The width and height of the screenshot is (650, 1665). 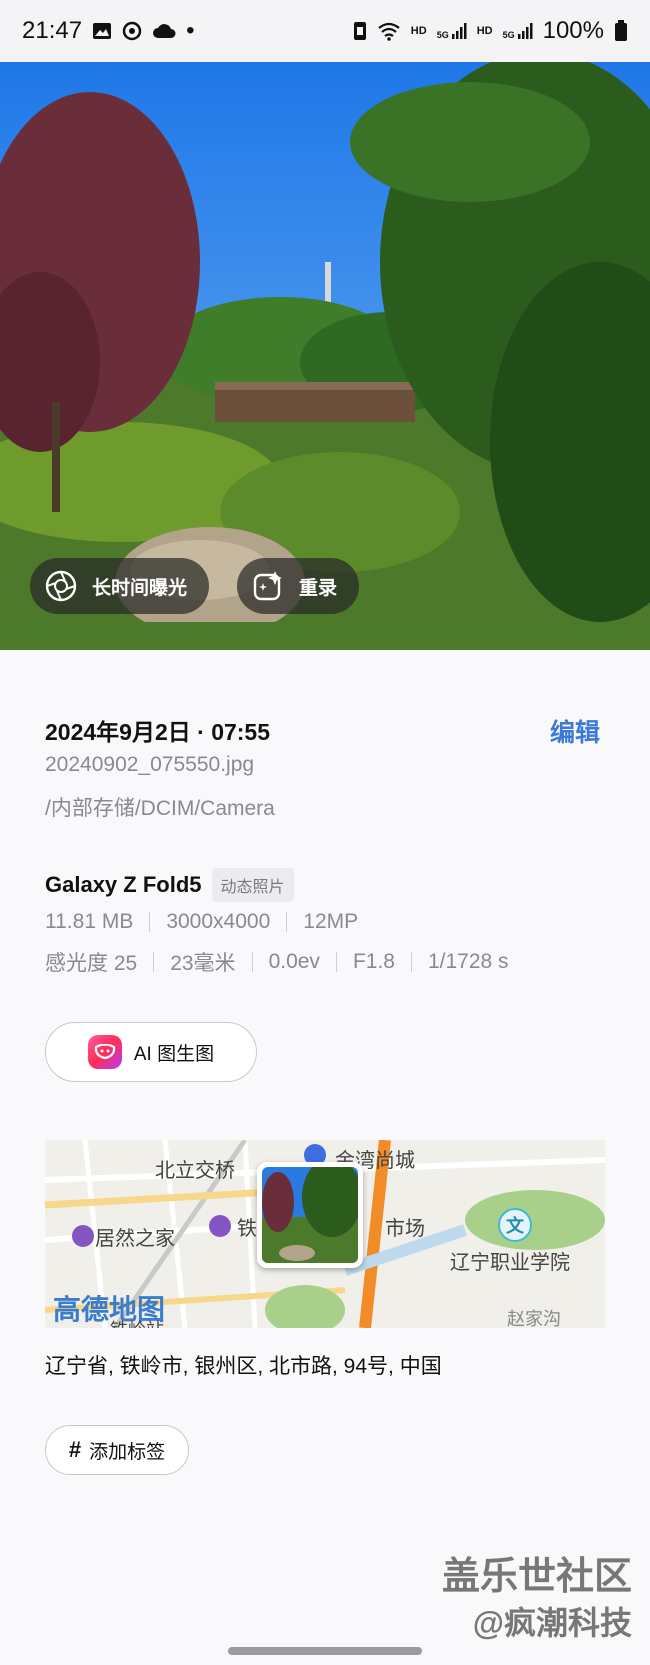 I want to click on map-photo-pin, so click(x=310, y=1215).